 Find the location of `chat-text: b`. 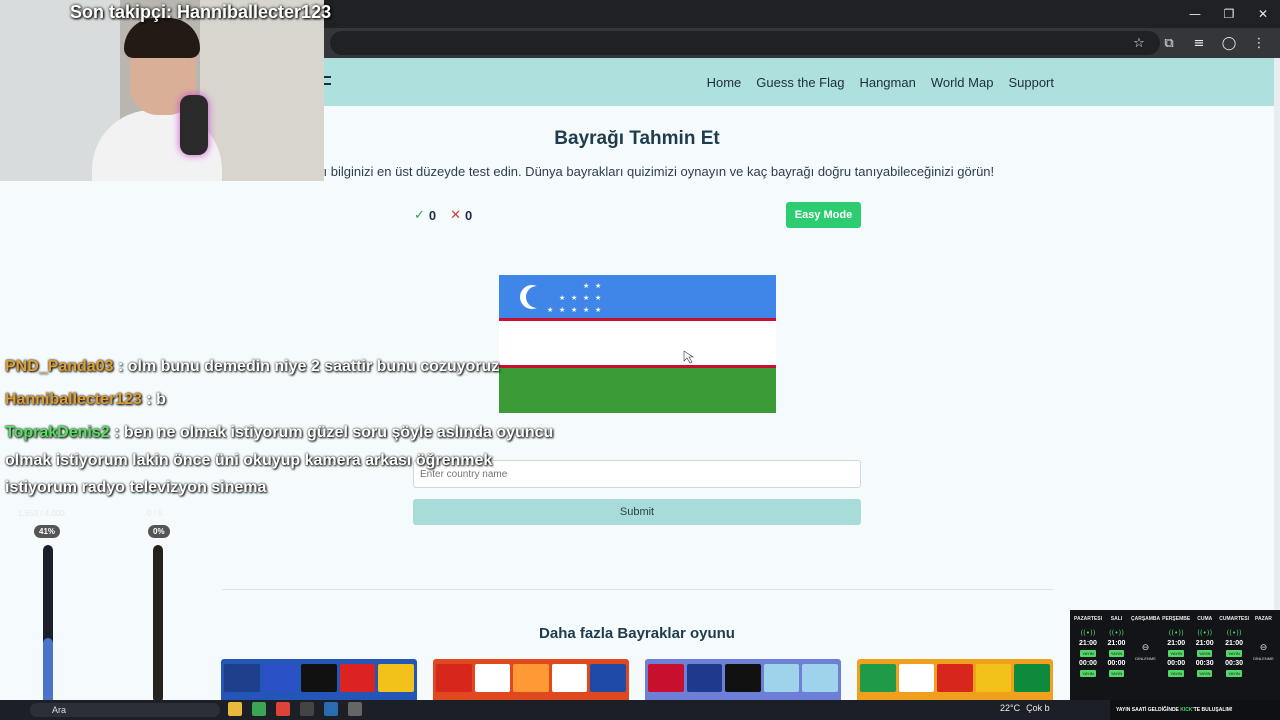

chat-text: b is located at coordinates (161, 399).